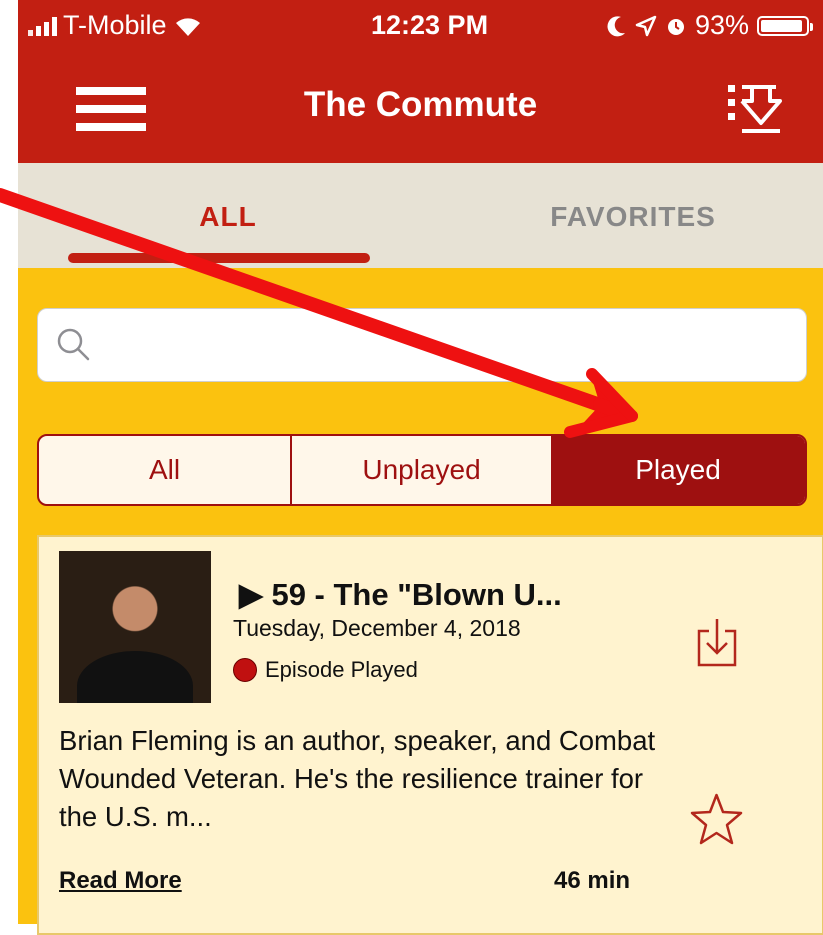  What do you see at coordinates (120, 881) in the screenshot?
I see `read-more-link: Read More` at bounding box center [120, 881].